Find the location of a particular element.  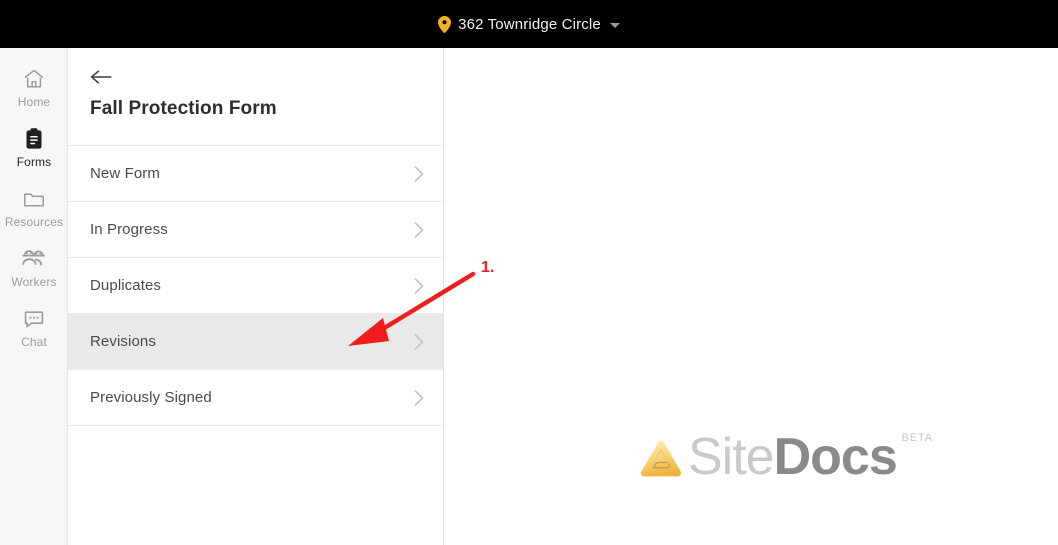

sidebar-item-label: Resources is located at coordinates (34, 222).